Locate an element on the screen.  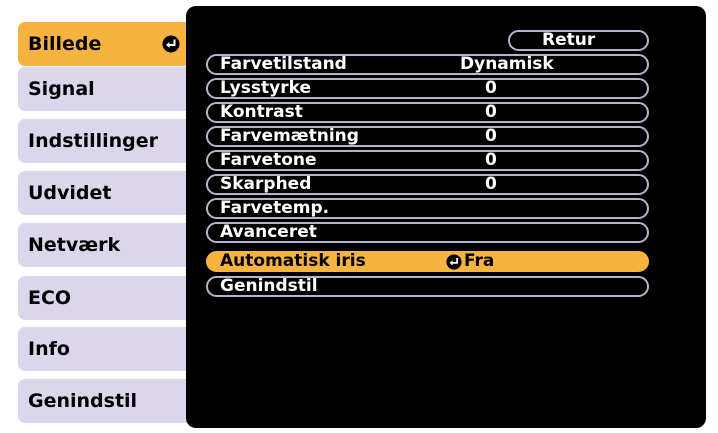
sidebar-item-label: Info is located at coordinates (49, 349).